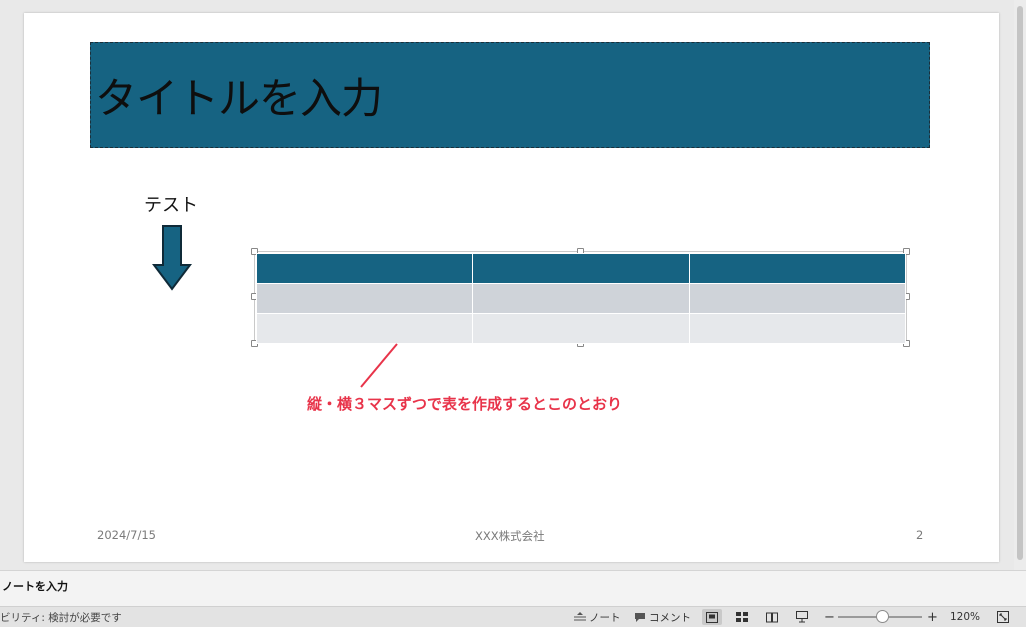  Describe the element at coordinates (513, 616) in the screenshot. I see `status-bar: ビリティ: 検討が必要です ノート コメント − + 120%` at that location.